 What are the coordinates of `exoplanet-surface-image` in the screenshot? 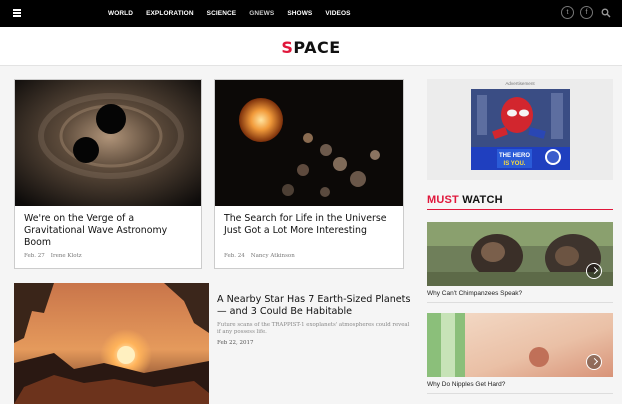 It's located at (111, 343).